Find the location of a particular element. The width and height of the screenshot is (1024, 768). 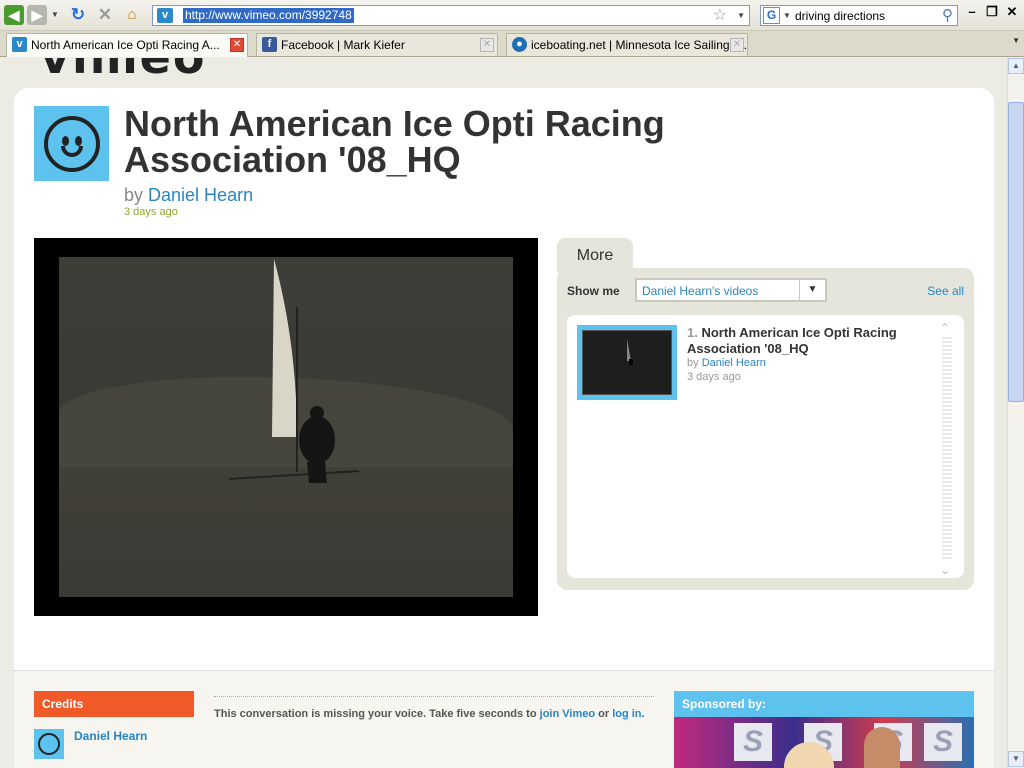

credit-name-link: Daniel Hearn is located at coordinates (110, 736).